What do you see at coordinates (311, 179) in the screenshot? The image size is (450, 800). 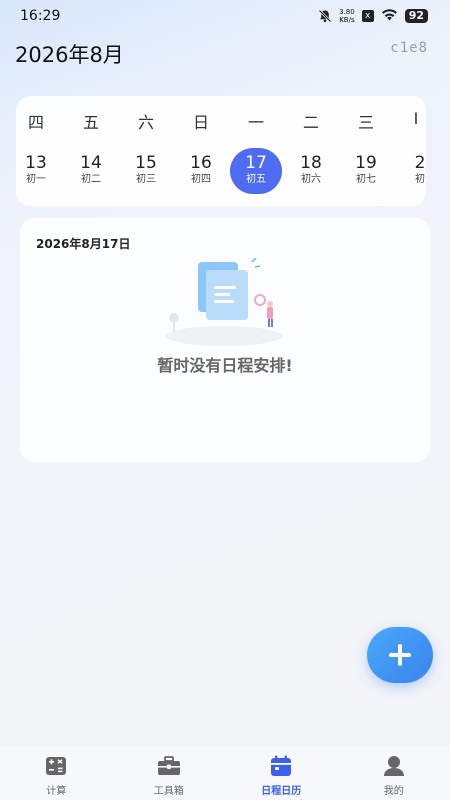 I see `lunar-date: 初六` at bounding box center [311, 179].